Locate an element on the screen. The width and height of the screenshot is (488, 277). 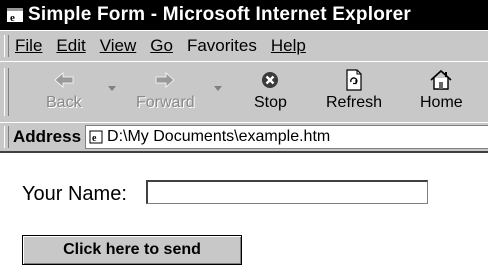
home-label: Home is located at coordinates (441, 102).